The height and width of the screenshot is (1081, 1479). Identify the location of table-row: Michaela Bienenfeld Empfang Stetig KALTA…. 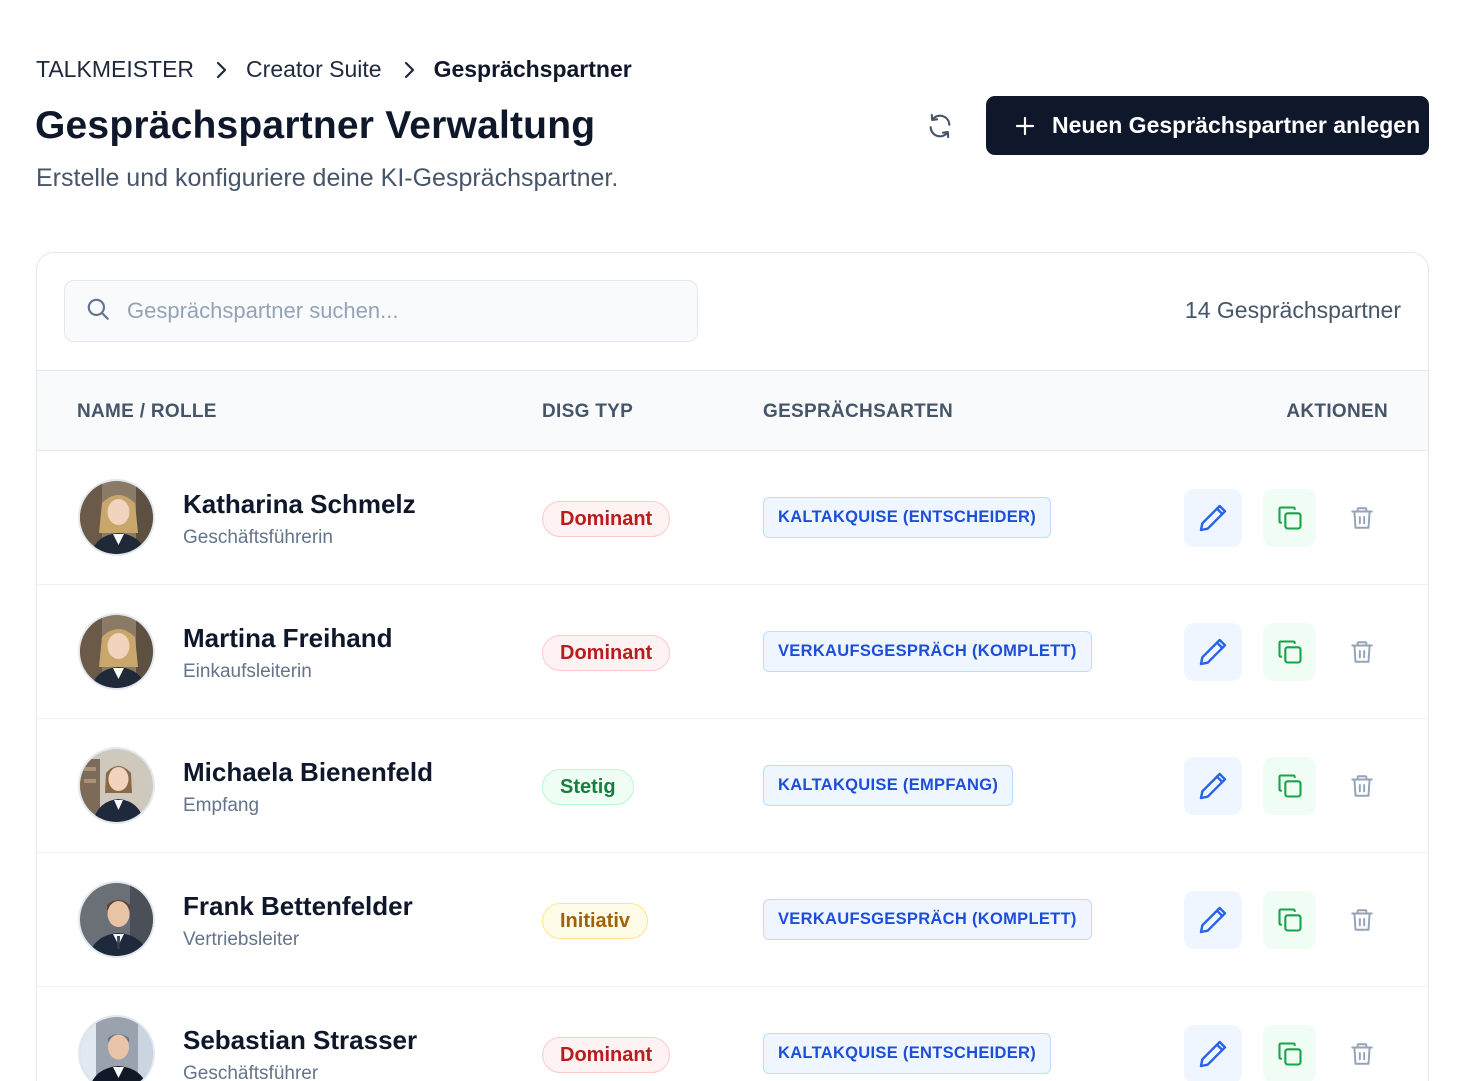
(732, 786).